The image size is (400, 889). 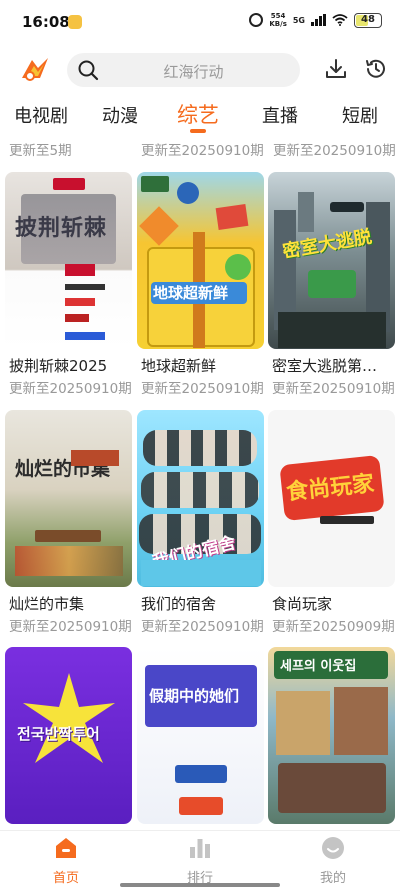 I want to click on signal-icon, so click(x=318, y=20).